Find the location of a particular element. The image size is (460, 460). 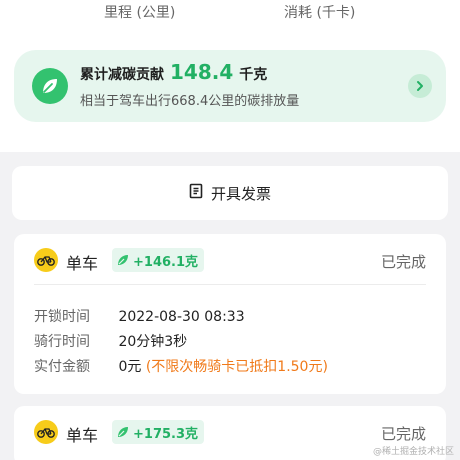

unlock-time-row: 开锁时间 2022-08-30 08:33 is located at coordinates (139, 316).